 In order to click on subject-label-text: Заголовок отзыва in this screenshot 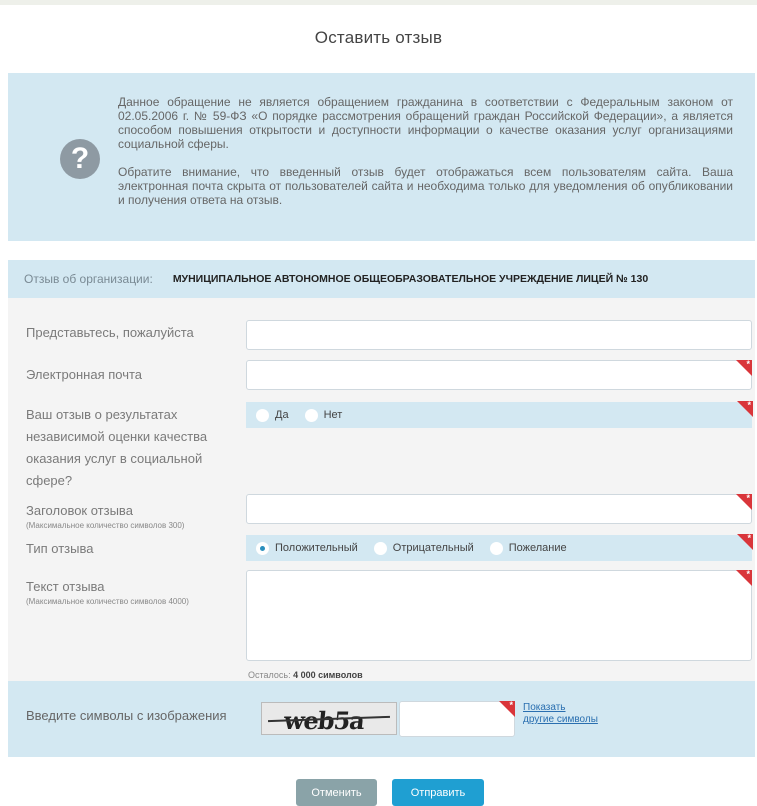, I will do `click(79, 510)`.